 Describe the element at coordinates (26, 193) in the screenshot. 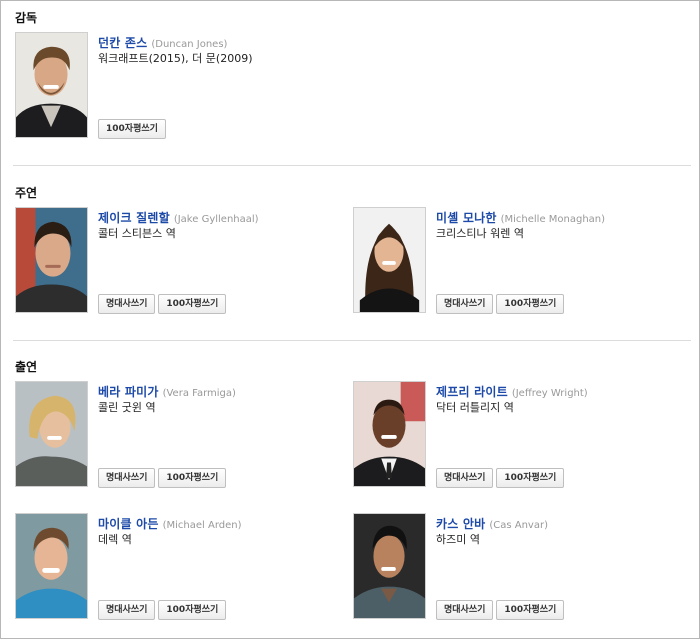

I see `section-title-lead: 주연` at that location.